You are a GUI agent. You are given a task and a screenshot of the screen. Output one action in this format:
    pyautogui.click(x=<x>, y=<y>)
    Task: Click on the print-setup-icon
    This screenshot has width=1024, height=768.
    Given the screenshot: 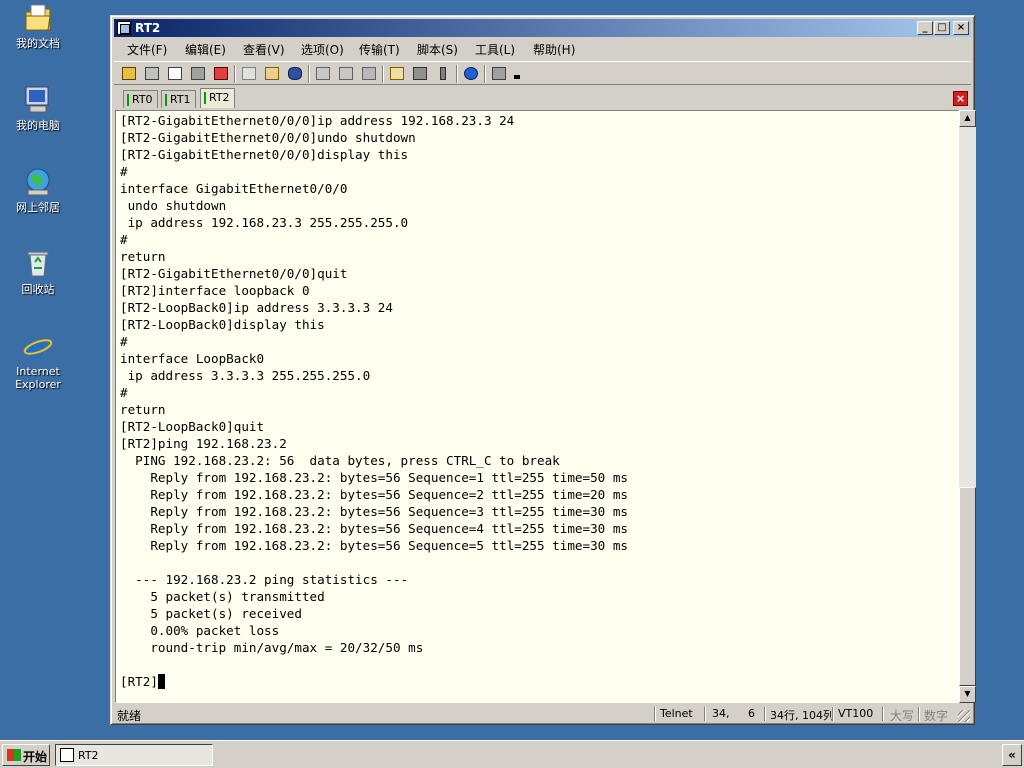 What is the action you would take?
    pyautogui.click(x=369, y=73)
    